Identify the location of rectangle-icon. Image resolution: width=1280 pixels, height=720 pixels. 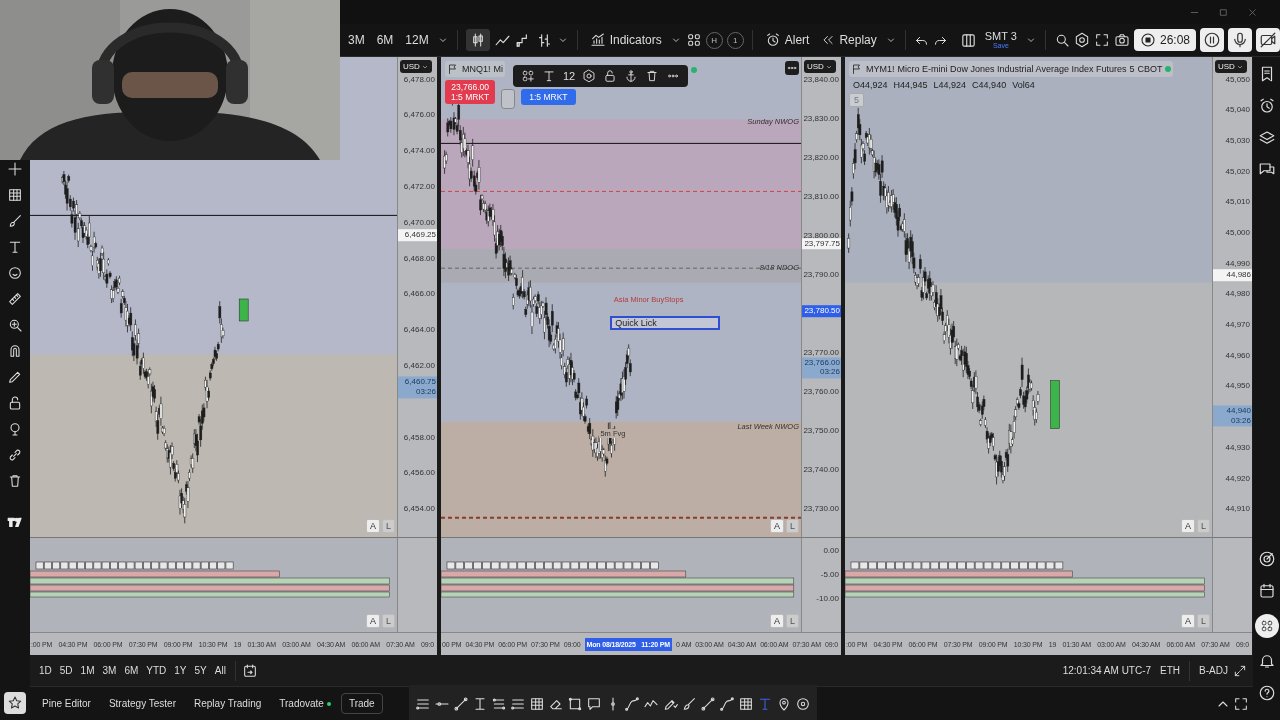
(574, 703).